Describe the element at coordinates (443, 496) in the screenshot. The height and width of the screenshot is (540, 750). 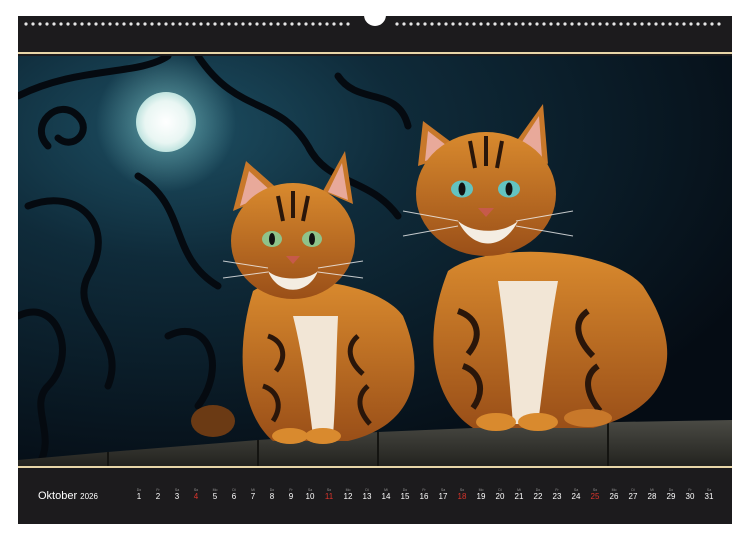
I see `day-number: 17` at that location.